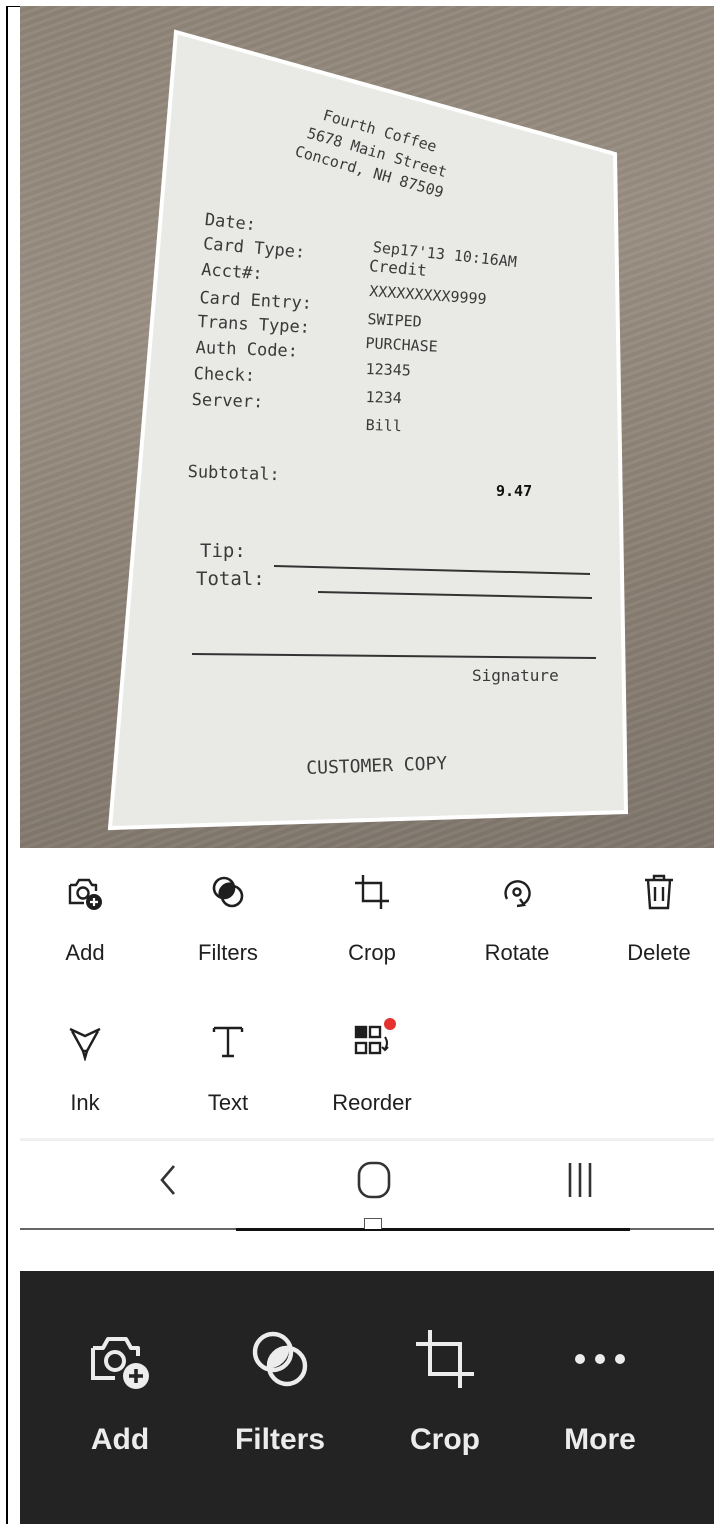  What do you see at coordinates (373, 1041) in the screenshot?
I see `reorder-icon` at bounding box center [373, 1041].